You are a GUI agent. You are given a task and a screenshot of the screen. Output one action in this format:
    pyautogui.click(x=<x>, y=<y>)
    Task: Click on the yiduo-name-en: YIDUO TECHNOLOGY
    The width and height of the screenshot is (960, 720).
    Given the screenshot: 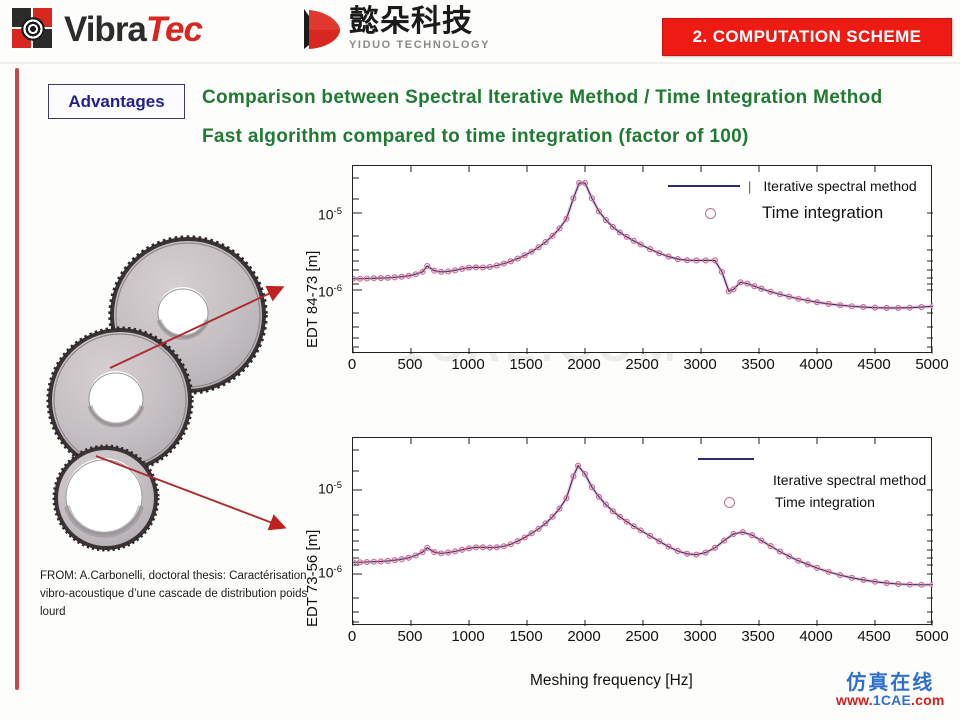 What is the action you would take?
    pyautogui.click(x=420, y=45)
    